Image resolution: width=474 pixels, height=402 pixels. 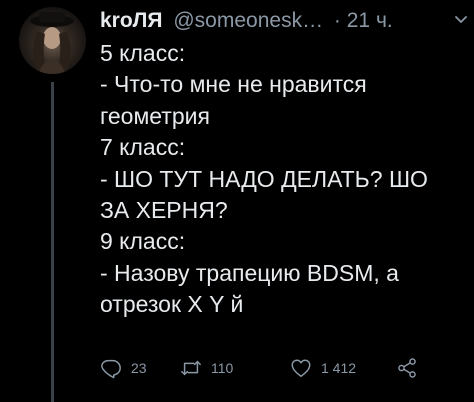 I want to click on like-count: 1 412, so click(x=339, y=368).